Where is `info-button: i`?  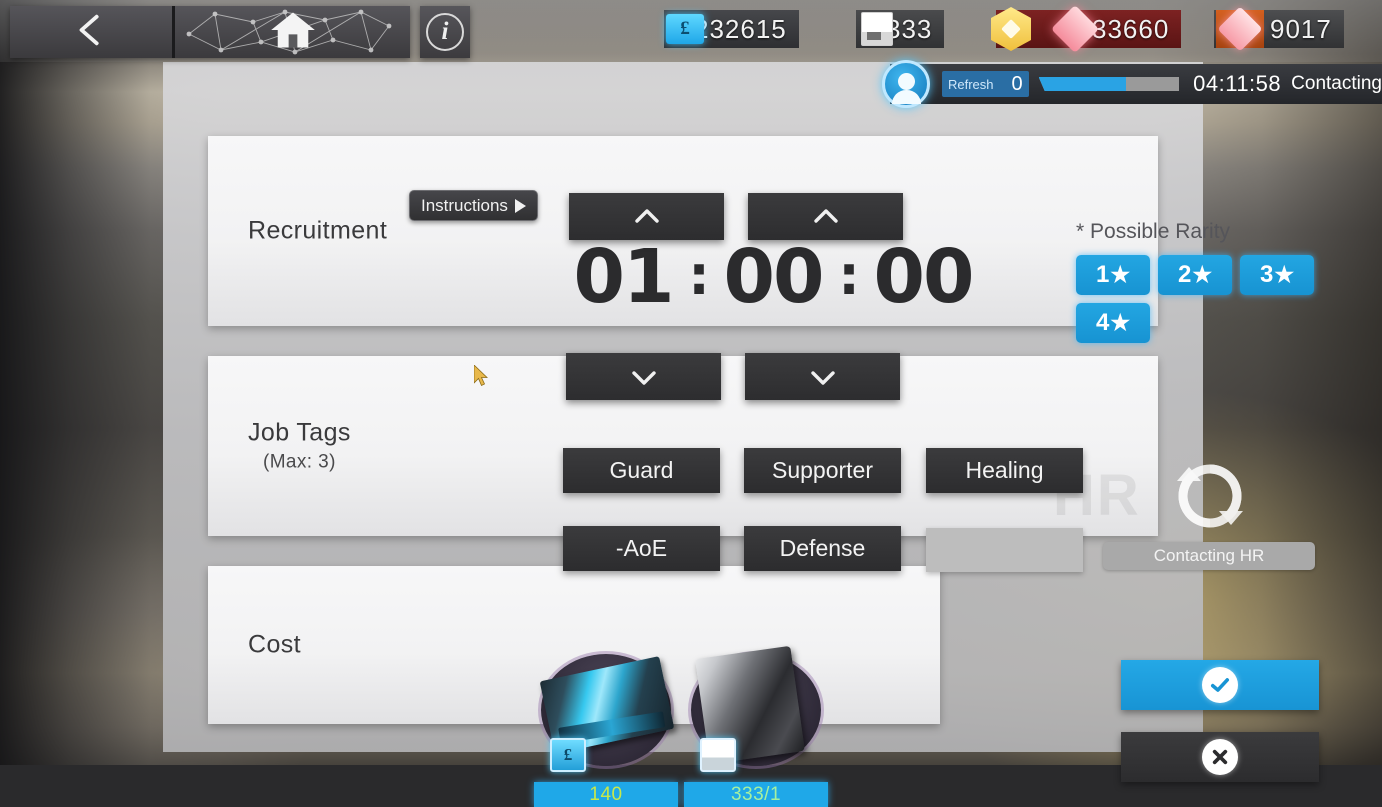
info-button: i is located at coordinates (445, 32).